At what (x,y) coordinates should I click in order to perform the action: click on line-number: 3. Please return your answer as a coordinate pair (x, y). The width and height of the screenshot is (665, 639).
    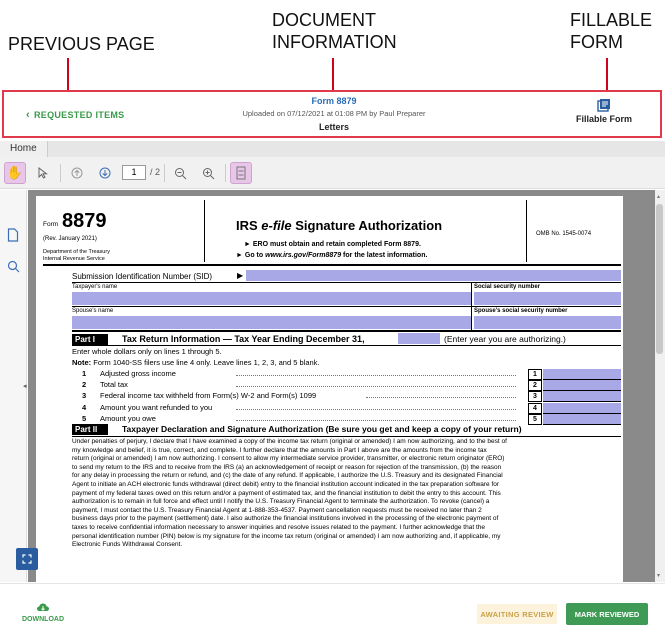
    Looking at the image, I should click on (84, 396).